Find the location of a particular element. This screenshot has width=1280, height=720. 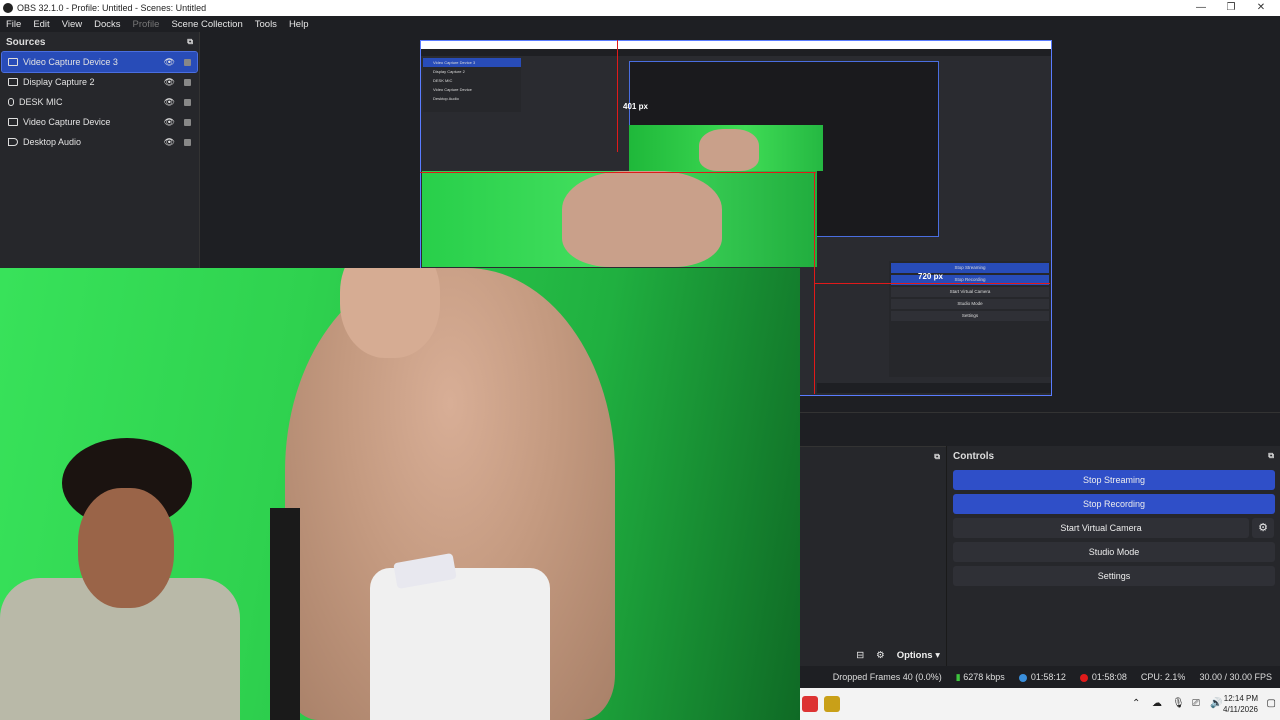

minimize-icon: — is located at coordinates (1201, 8).